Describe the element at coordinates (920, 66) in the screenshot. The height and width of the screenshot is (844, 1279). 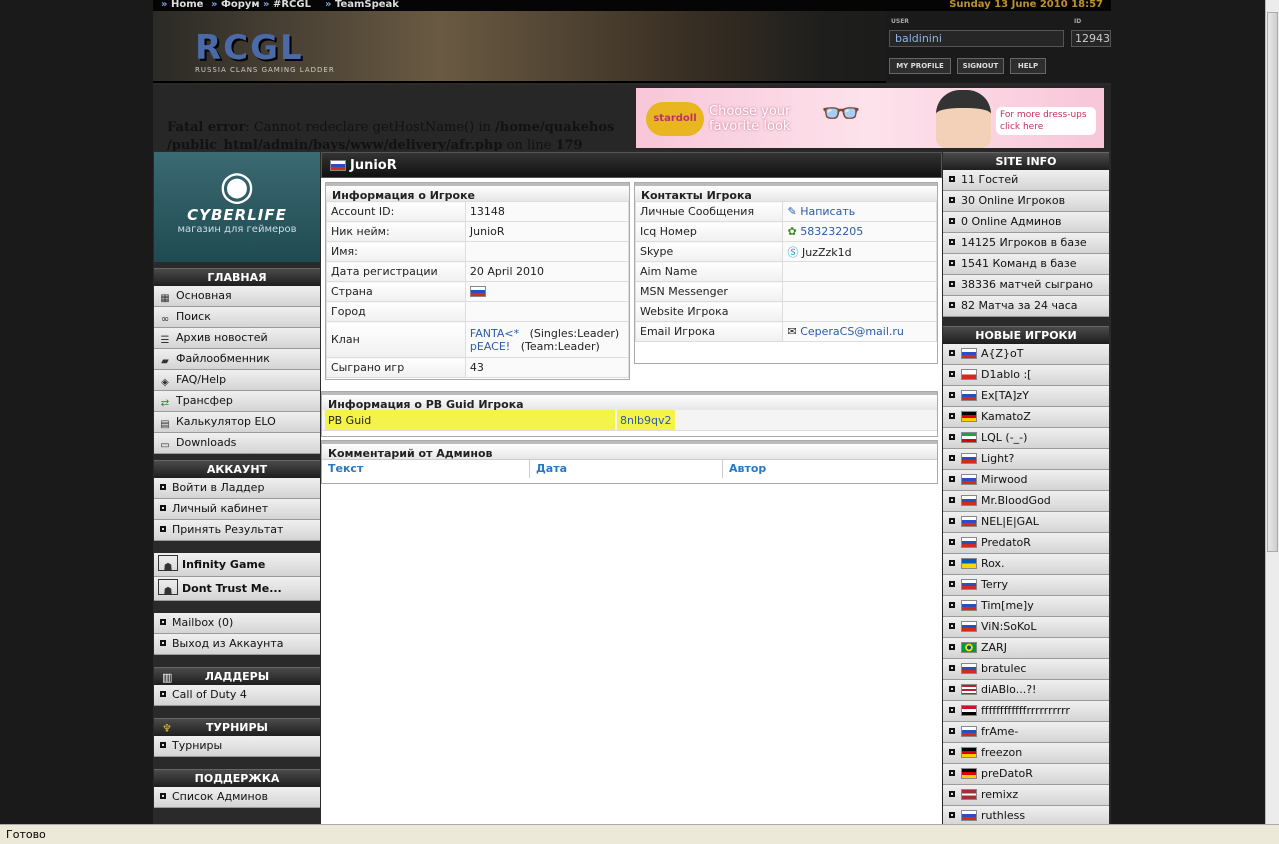
I see `my-profile-button: MY PROFILE` at that location.